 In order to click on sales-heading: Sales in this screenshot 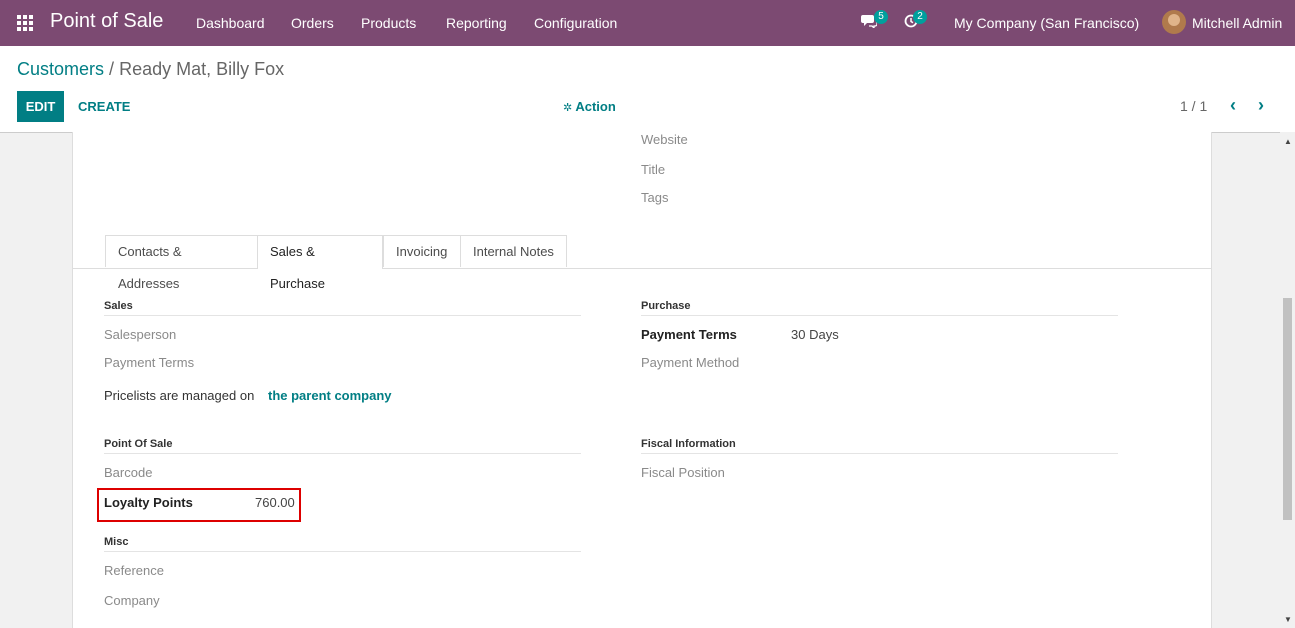, I will do `click(118, 306)`.